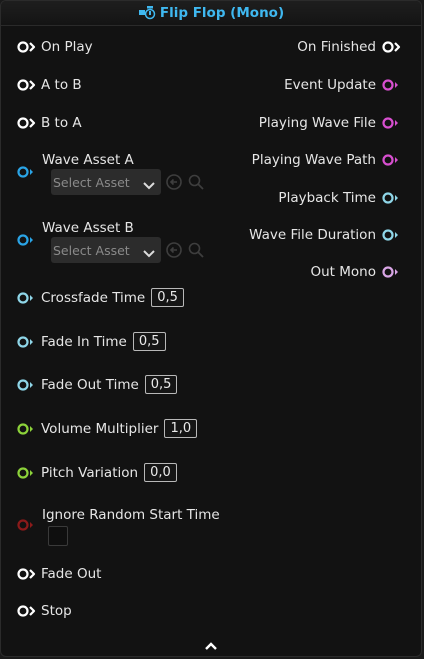 This screenshot has width=424, height=659. Describe the element at coordinates (90, 472) in the screenshot. I see `pin-label: Pitch Variation` at that location.